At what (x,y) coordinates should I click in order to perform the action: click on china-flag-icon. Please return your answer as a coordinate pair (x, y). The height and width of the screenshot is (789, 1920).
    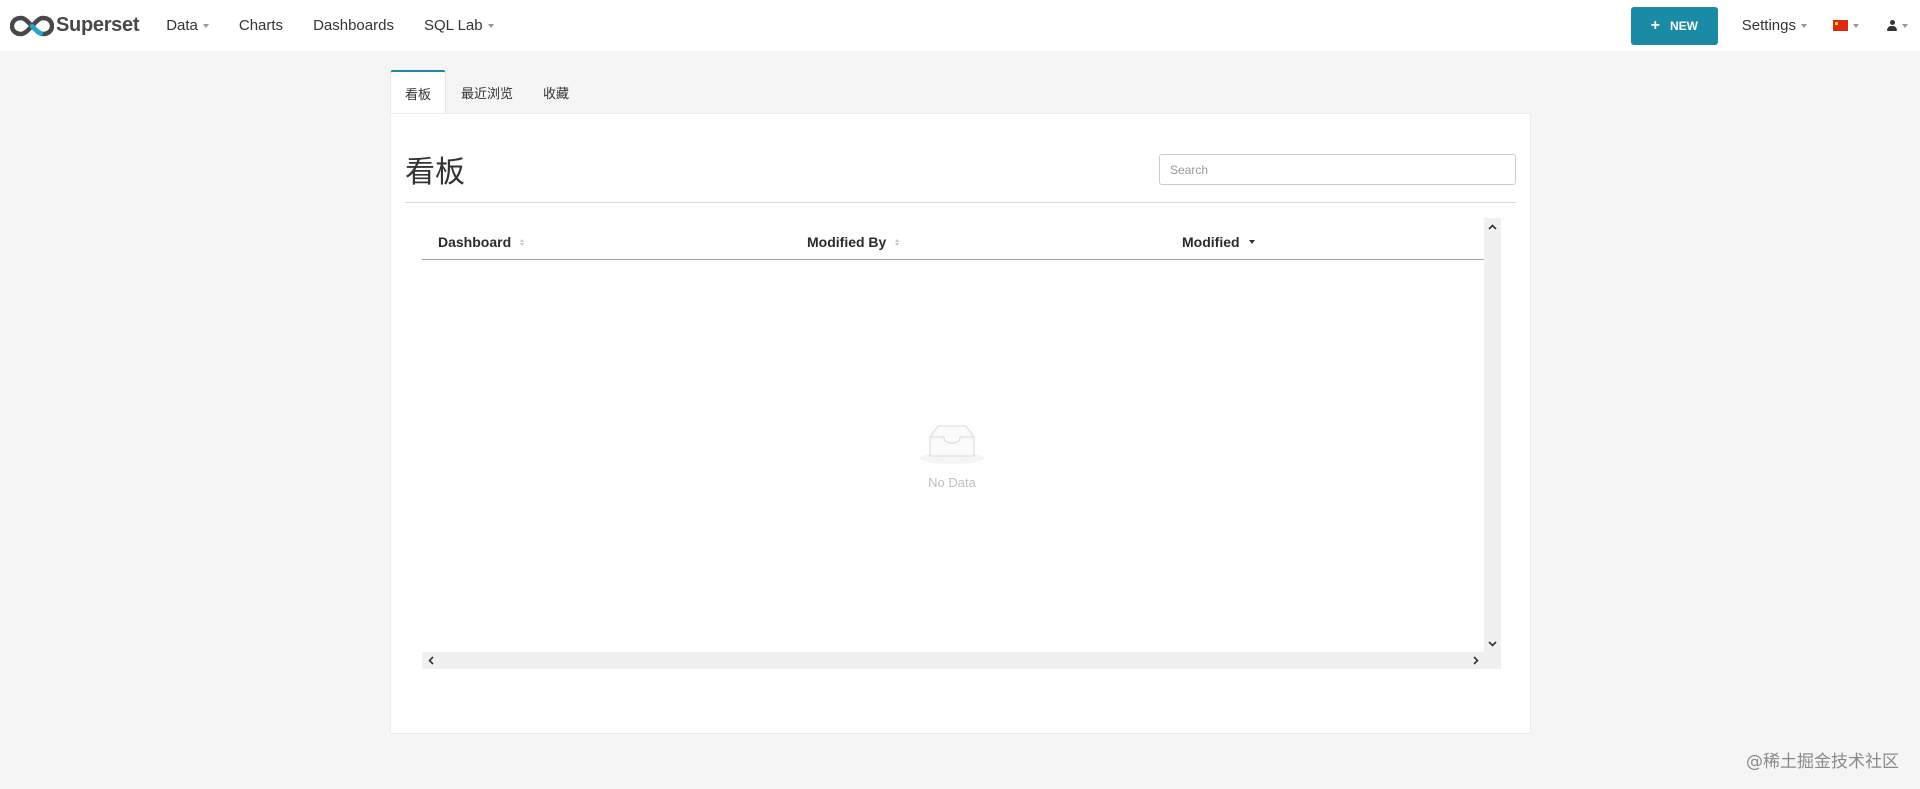
    Looking at the image, I should click on (1840, 25).